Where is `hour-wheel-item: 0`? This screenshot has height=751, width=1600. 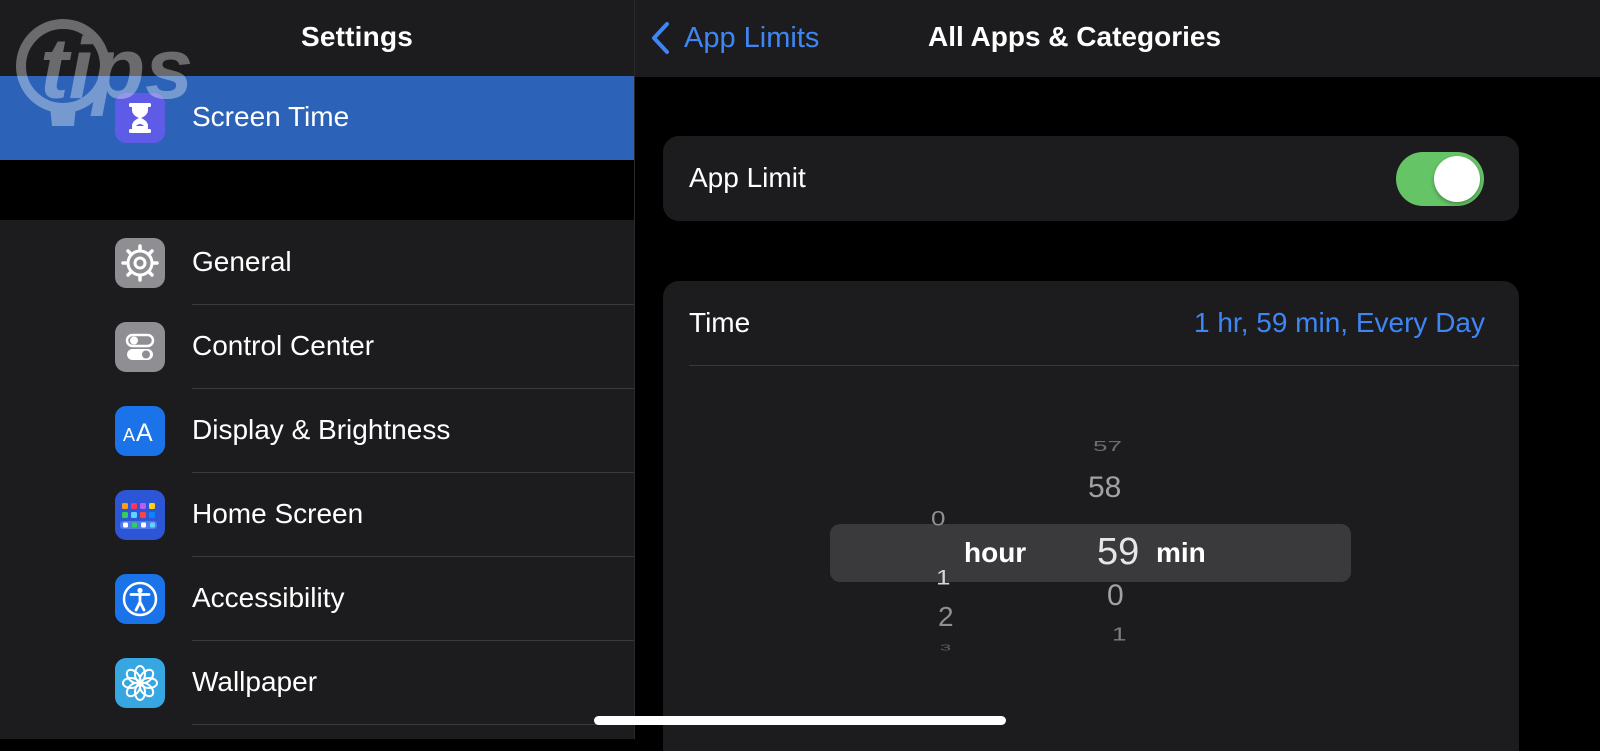
hour-wheel-item: 0 is located at coordinates (938, 518).